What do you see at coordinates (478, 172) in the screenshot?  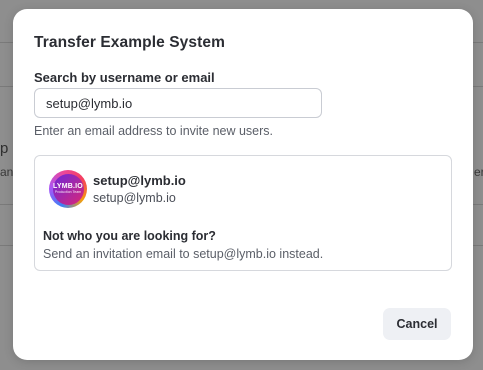 I see `background-right-fragment: er` at bounding box center [478, 172].